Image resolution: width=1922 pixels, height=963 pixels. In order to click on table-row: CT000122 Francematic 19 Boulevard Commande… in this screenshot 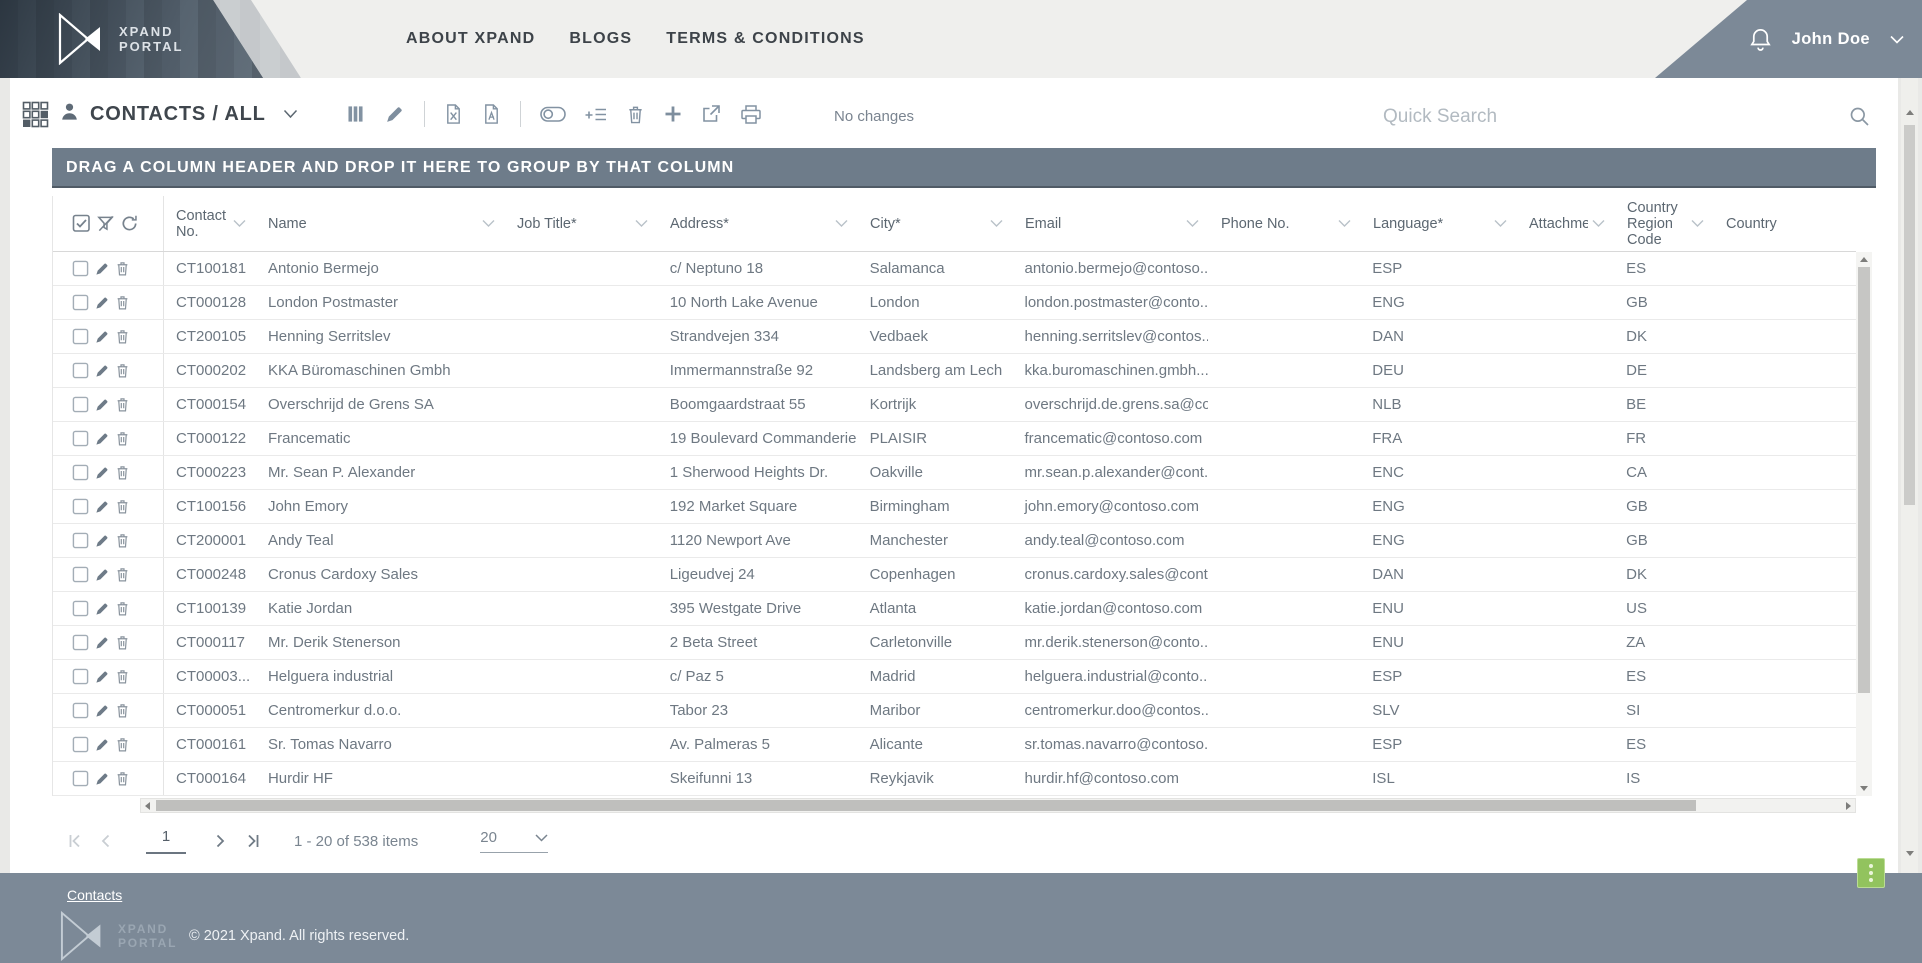, I will do `click(954, 439)`.